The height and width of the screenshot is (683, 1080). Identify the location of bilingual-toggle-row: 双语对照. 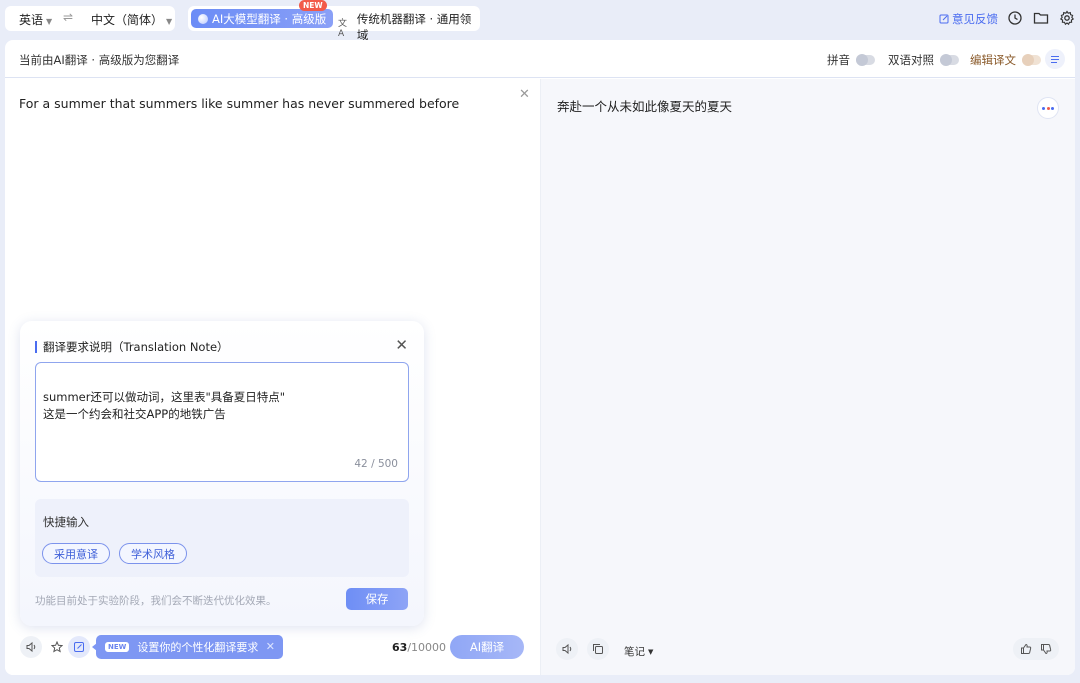
(923, 60).